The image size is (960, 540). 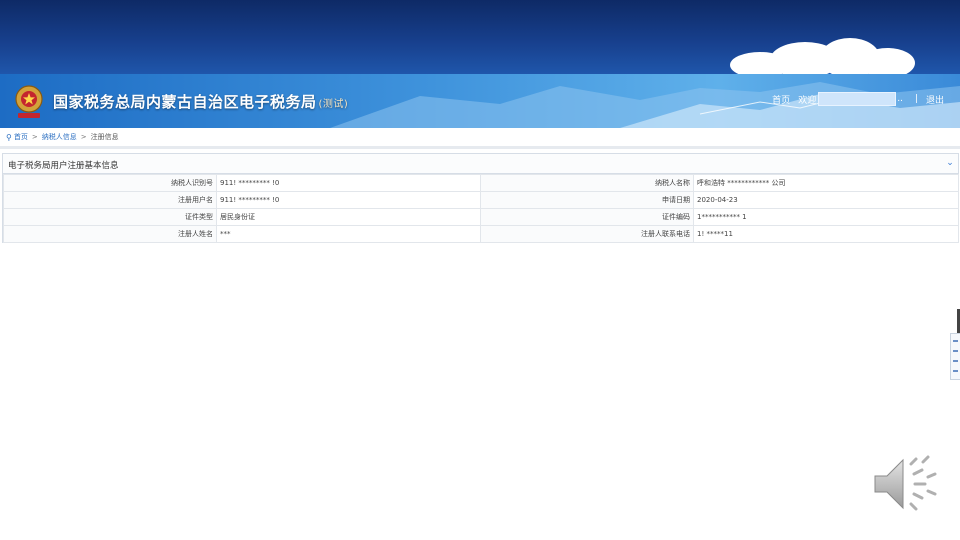 I want to click on breadcrumb-divider, so click(x=480, y=147).